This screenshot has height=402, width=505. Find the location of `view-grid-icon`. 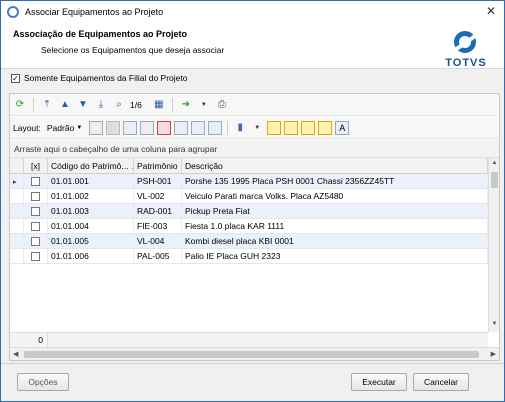

view-grid-icon is located at coordinates (274, 127).